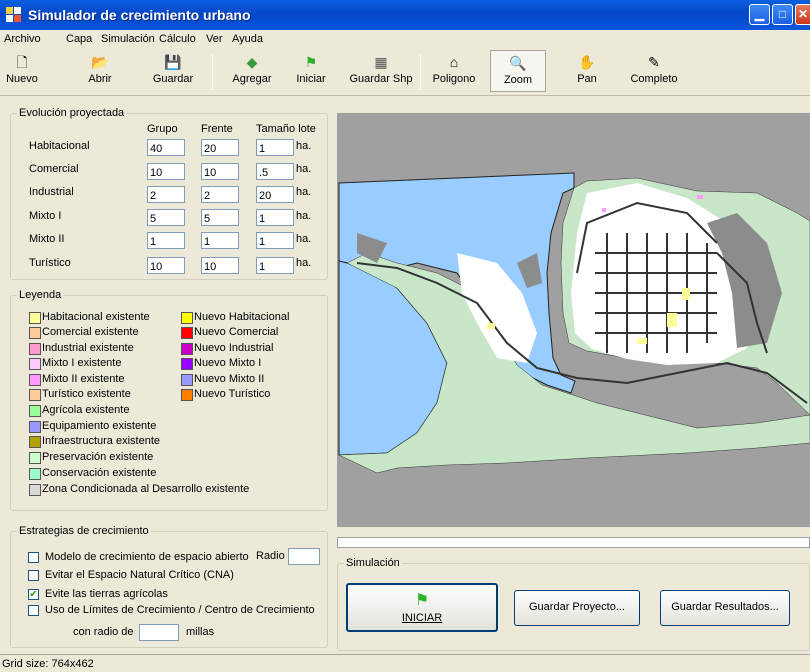  What do you see at coordinates (51, 192) in the screenshot?
I see `row-label: Industrial` at bounding box center [51, 192].